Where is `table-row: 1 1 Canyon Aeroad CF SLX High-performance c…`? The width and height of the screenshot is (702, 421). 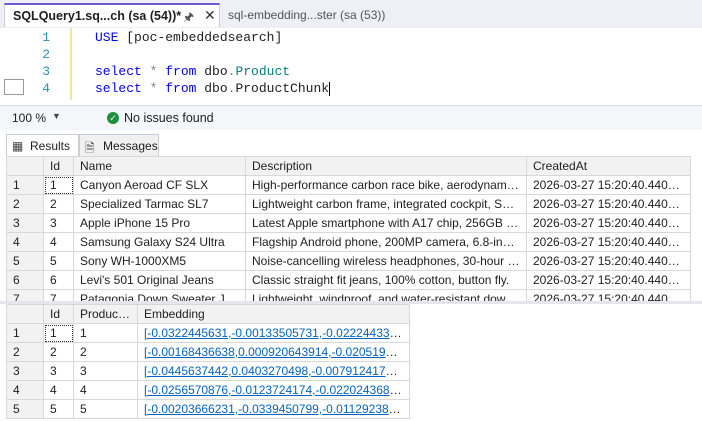
table-row: 1 1 Canyon Aeroad CF SLX High-performance c… is located at coordinates (348, 185).